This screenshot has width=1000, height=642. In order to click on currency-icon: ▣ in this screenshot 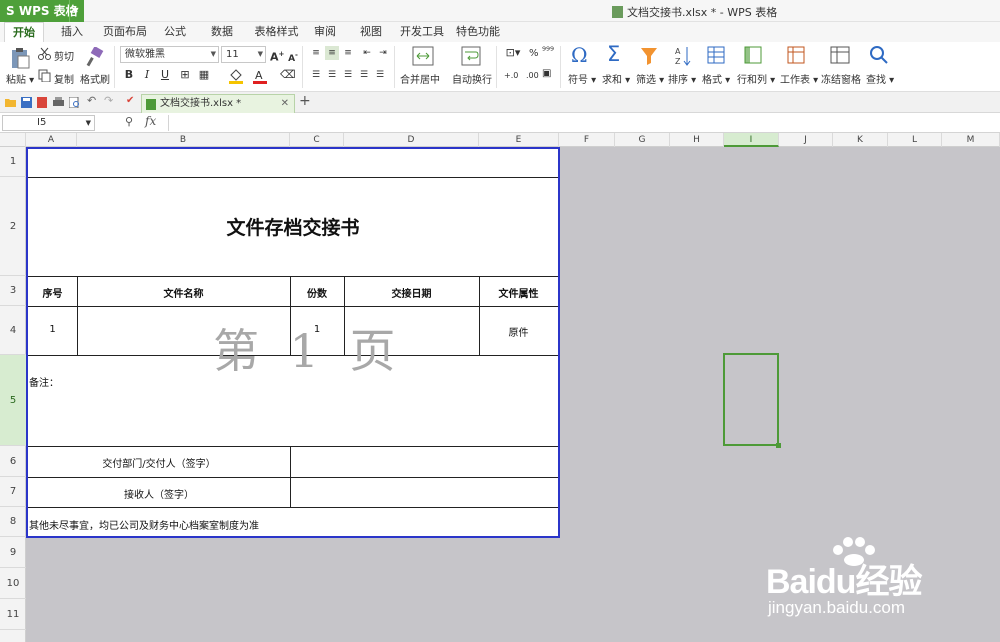, I will do `click(546, 73)`.